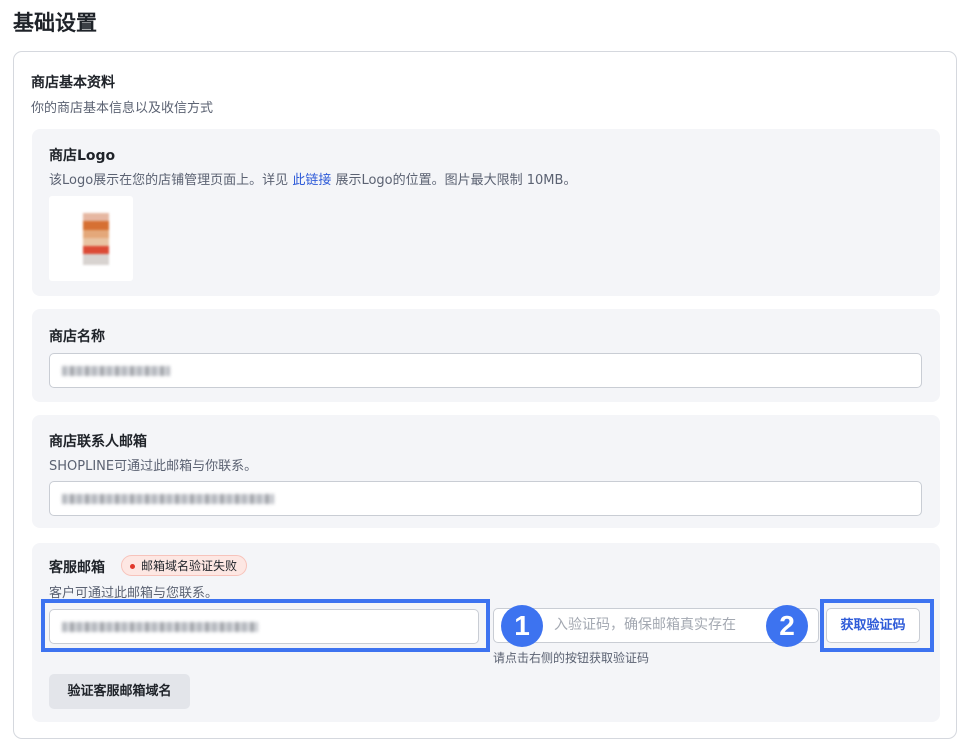 The width and height of the screenshot is (970, 749). I want to click on highlight-box-get-code, so click(877, 625).